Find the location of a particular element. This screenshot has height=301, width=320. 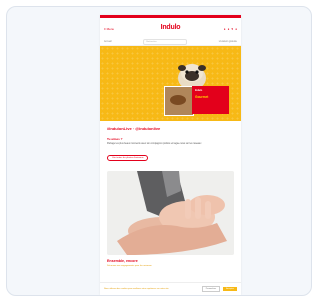

cookie-accept-button: Accepter is located at coordinates (230, 289).